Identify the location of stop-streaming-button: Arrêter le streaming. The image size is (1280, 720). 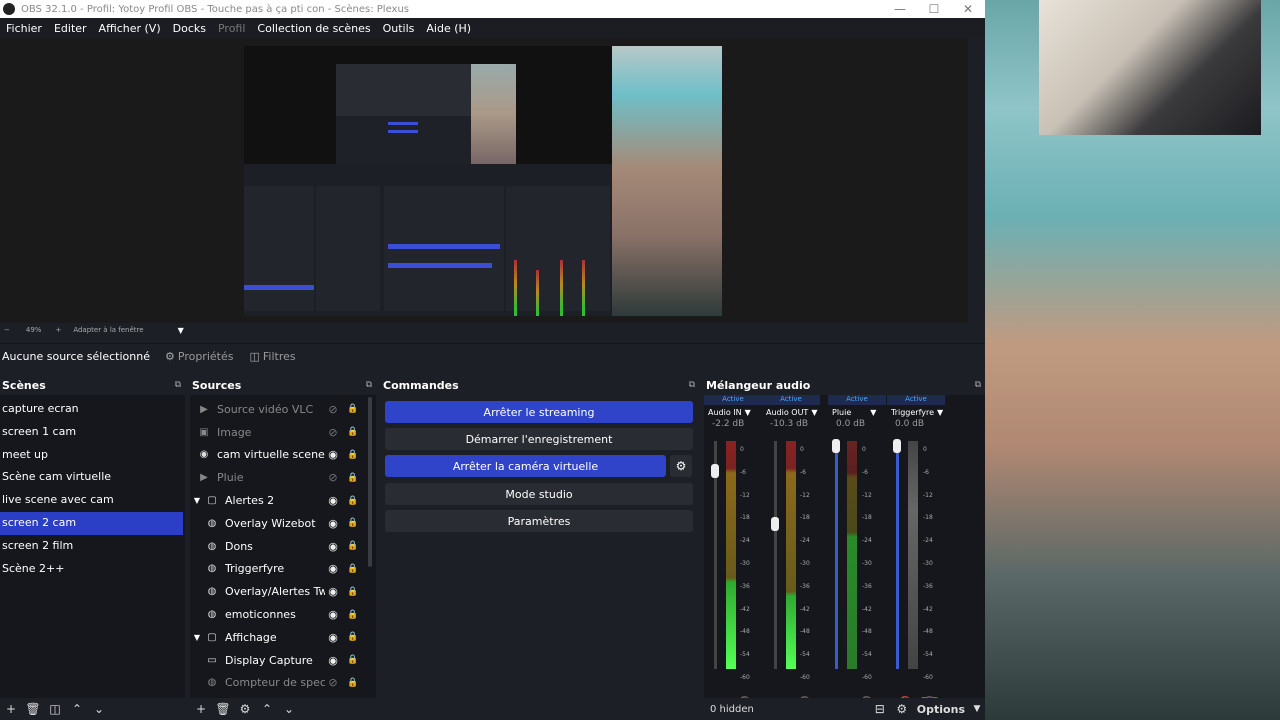
(539, 412).